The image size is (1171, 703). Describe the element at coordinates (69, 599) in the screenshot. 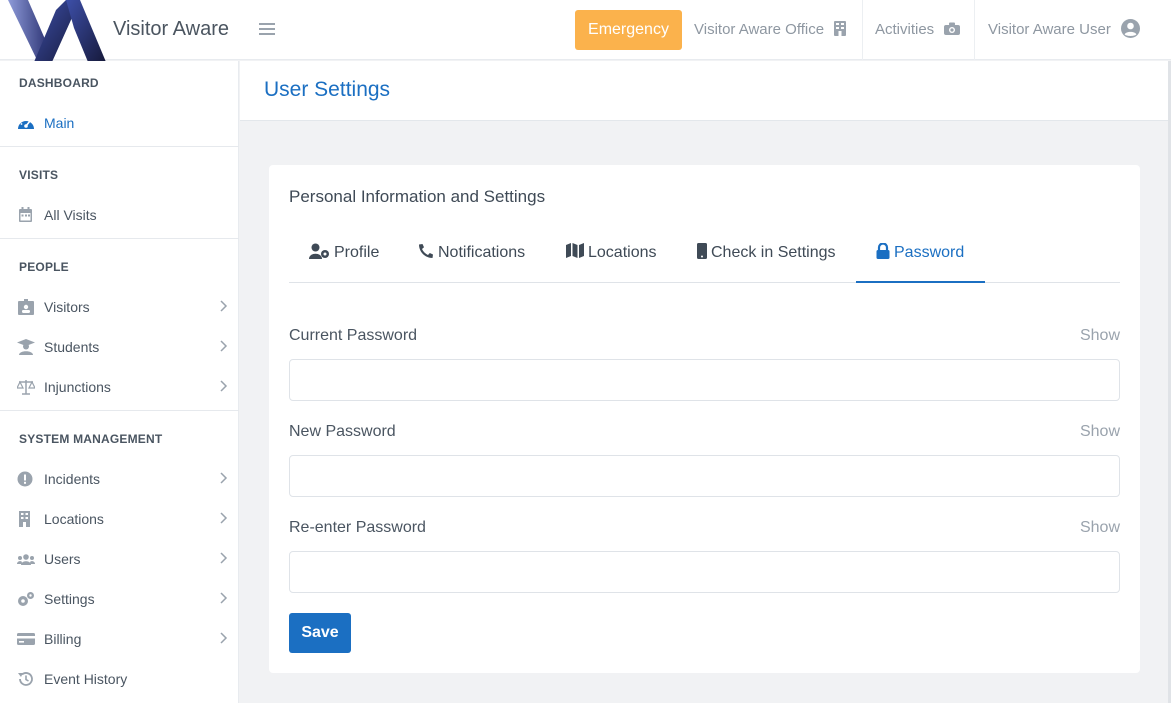

I see `sidebar-item-label: Settings` at that location.